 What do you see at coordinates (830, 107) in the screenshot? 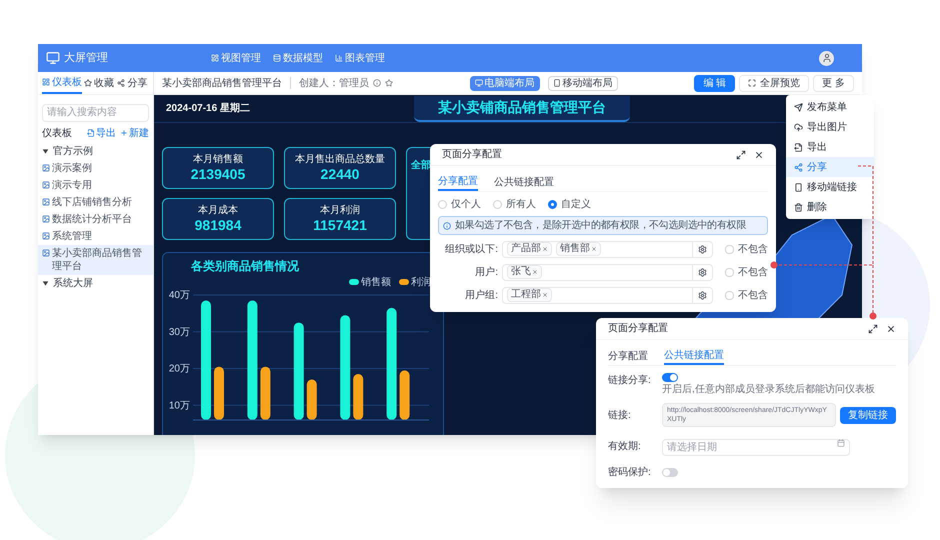
I see `menu-item: 发布菜单` at bounding box center [830, 107].